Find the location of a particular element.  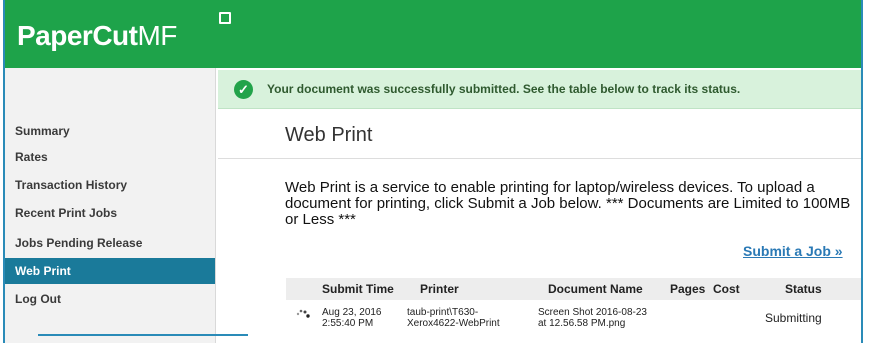

sidebar-item-rates: Rates is located at coordinates (110, 157).